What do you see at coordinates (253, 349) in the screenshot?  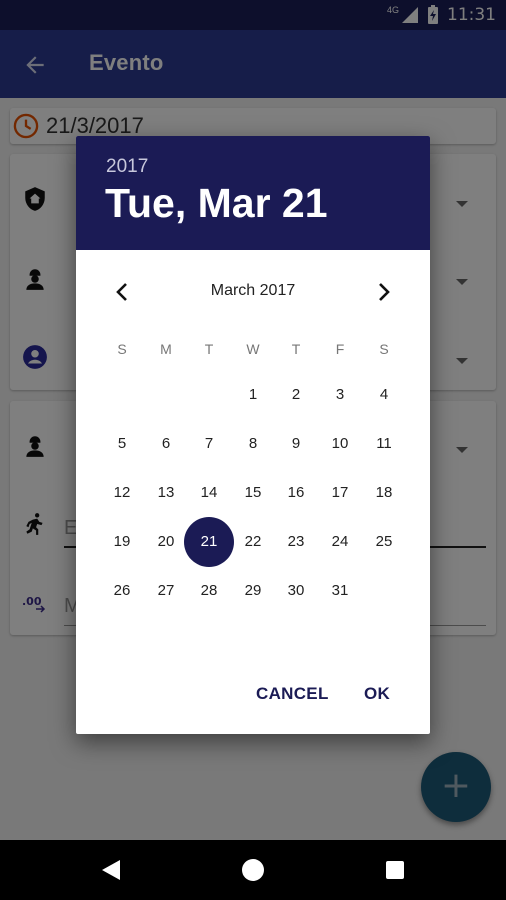 I see `weekday-label: W` at bounding box center [253, 349].